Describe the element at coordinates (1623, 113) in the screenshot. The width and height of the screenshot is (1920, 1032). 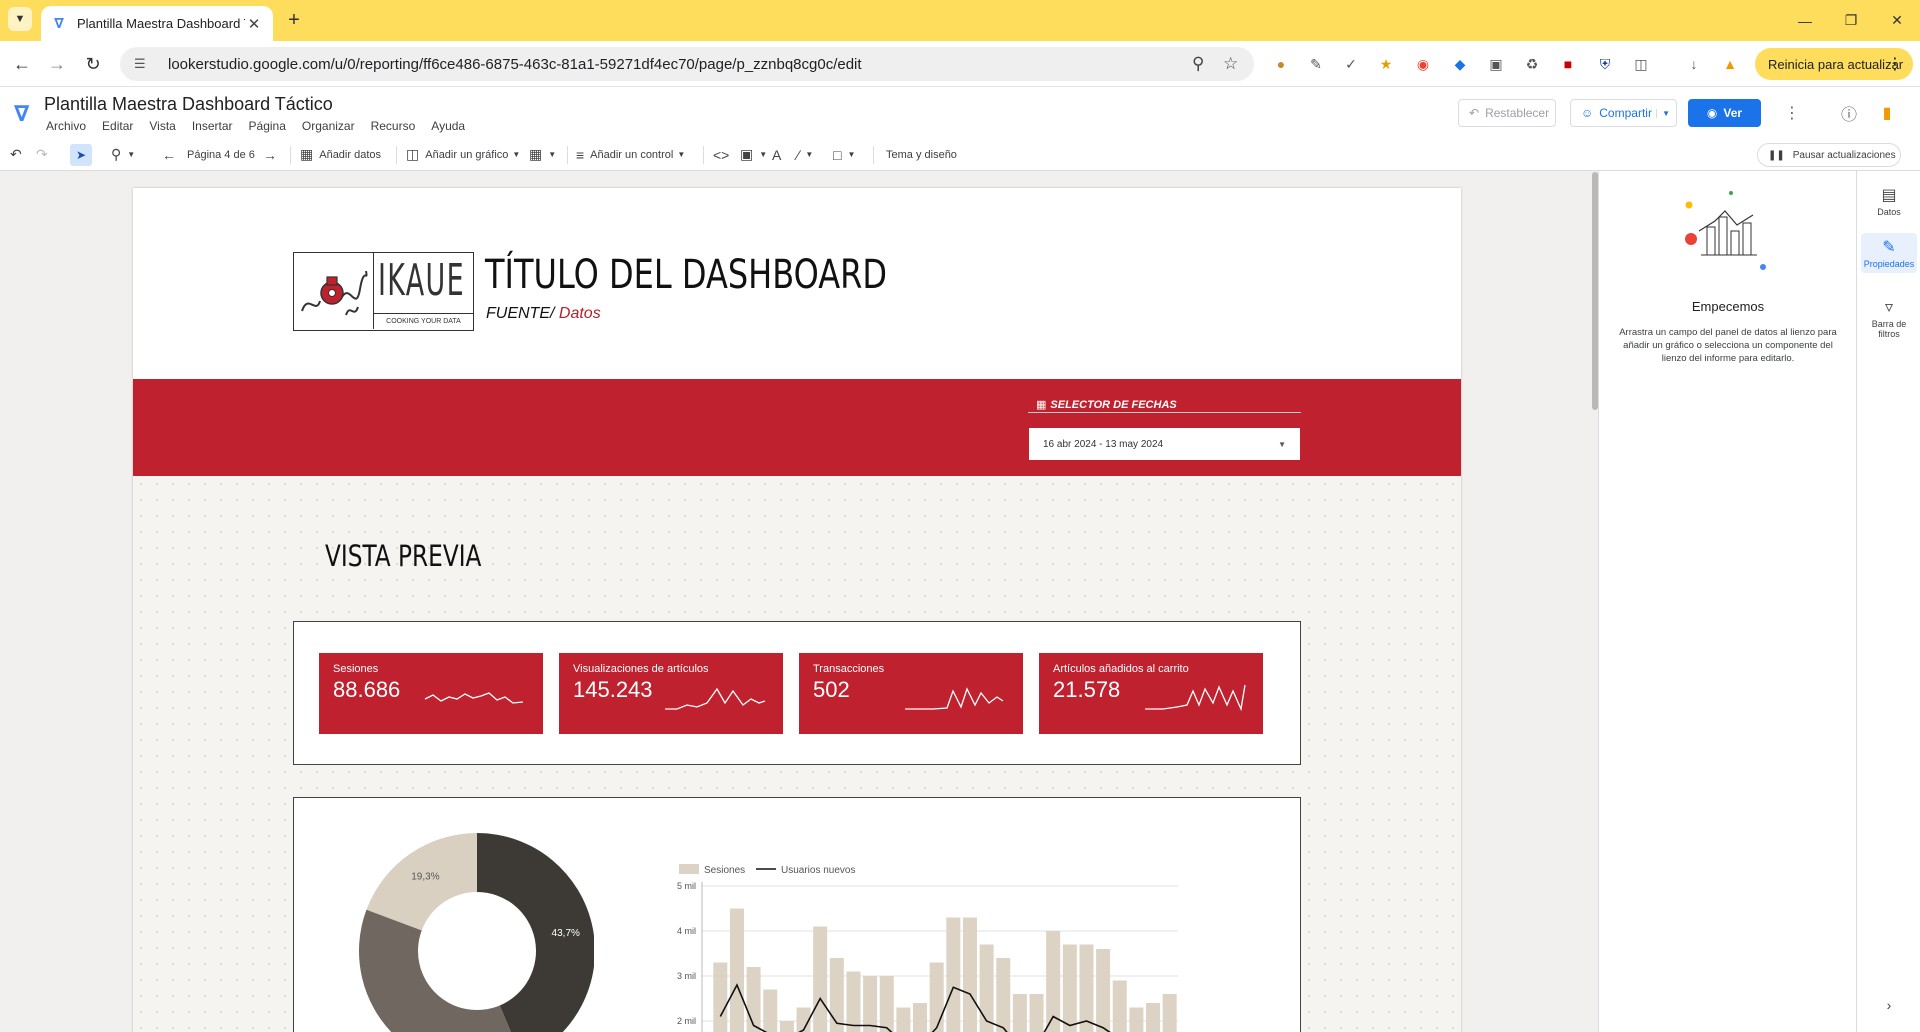
I see `share-button: ☺ Compartir ▼` at that location.